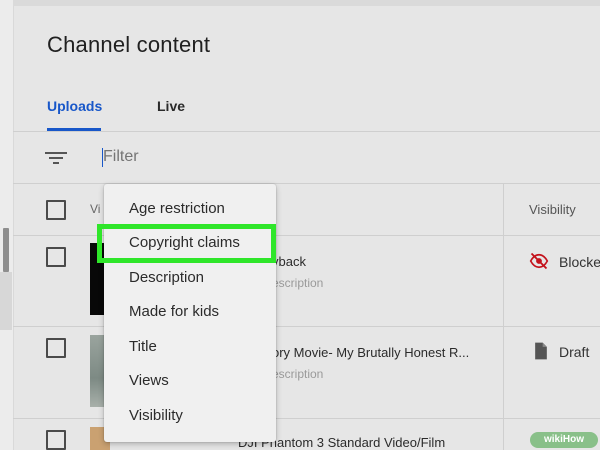  I want to click on visibility-status: Blocke, so click(579, 262).